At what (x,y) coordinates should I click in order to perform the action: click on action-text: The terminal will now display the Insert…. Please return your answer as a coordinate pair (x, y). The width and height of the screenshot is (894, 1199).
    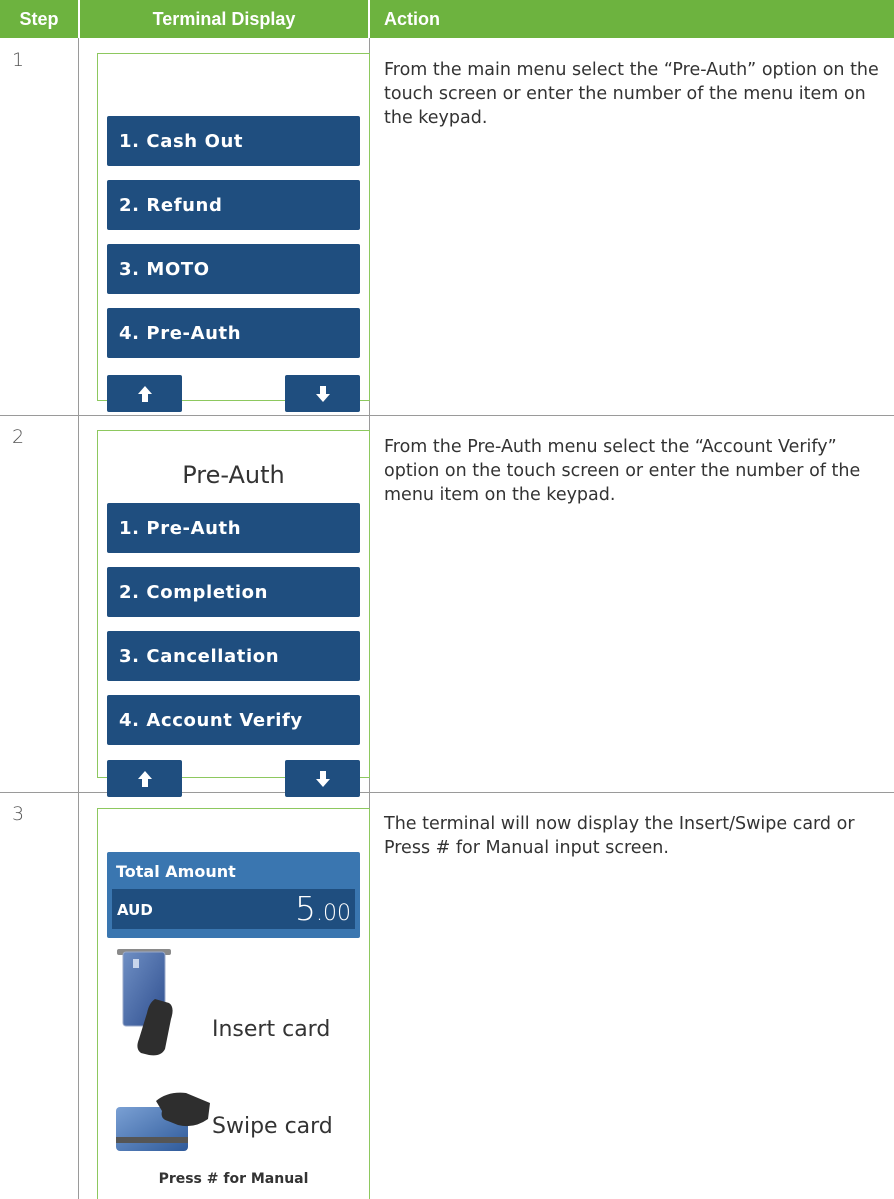
    Looking at the image, I should click on (619, 836).